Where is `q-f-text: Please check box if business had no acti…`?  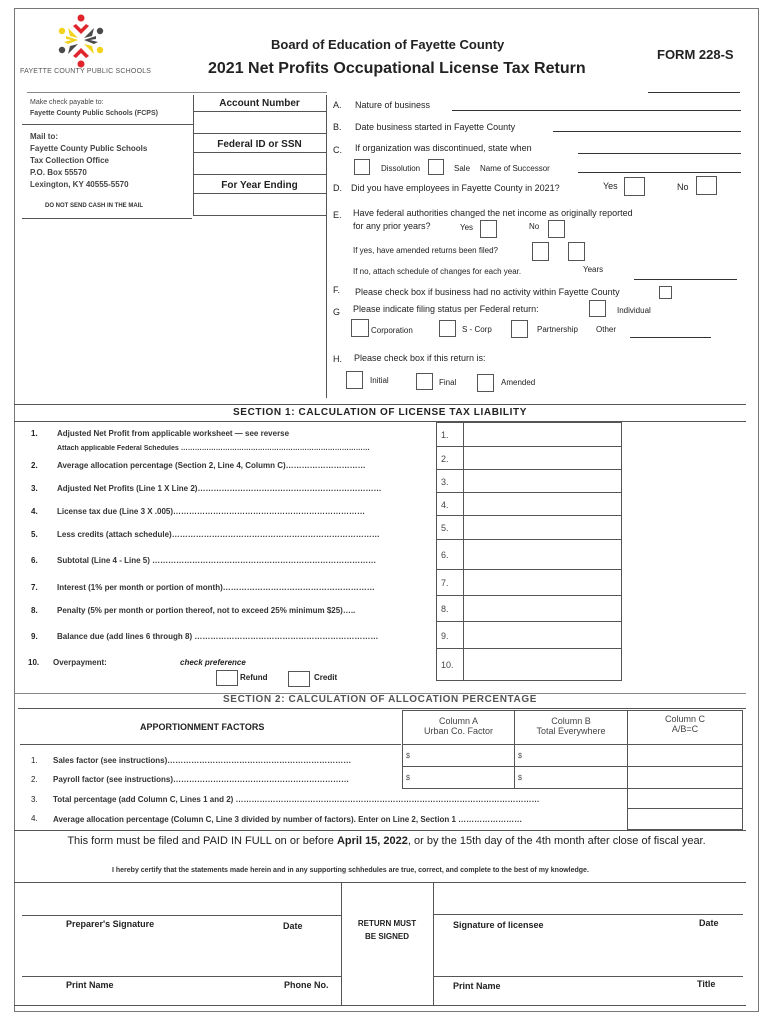 q-f-text: Please check box if business had no acti… is located at coordinates (487, 292).